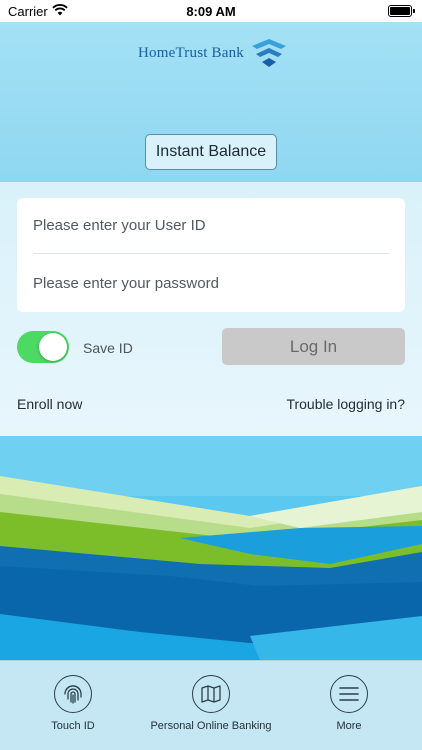 This screenshot has height=750, width=422. I want to click on map-icon, so click(211, 694).